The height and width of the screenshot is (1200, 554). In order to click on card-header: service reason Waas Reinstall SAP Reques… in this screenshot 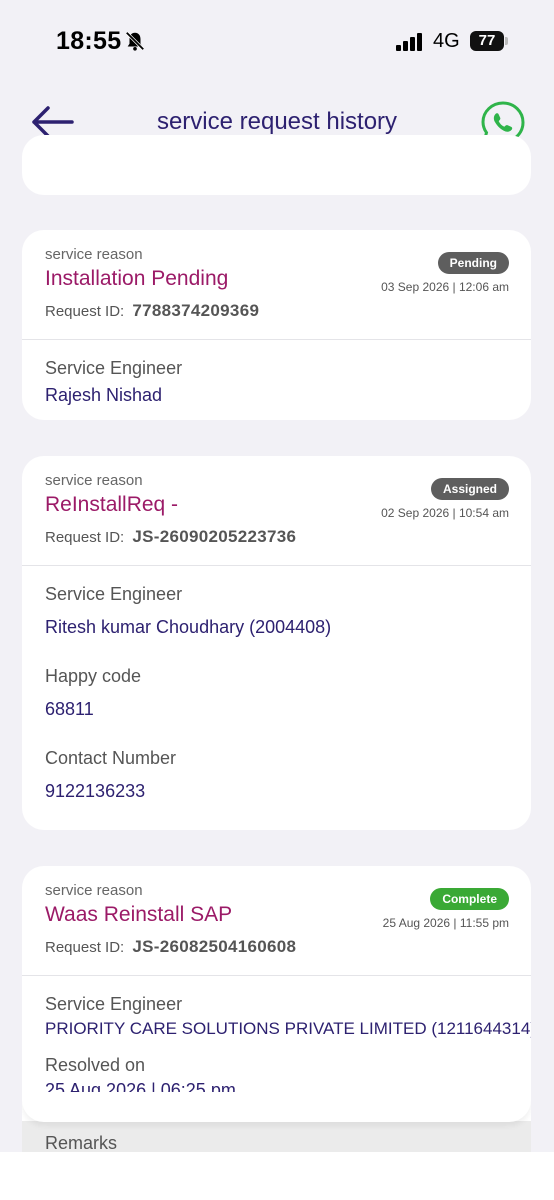, I will do `click(276, 921)`.